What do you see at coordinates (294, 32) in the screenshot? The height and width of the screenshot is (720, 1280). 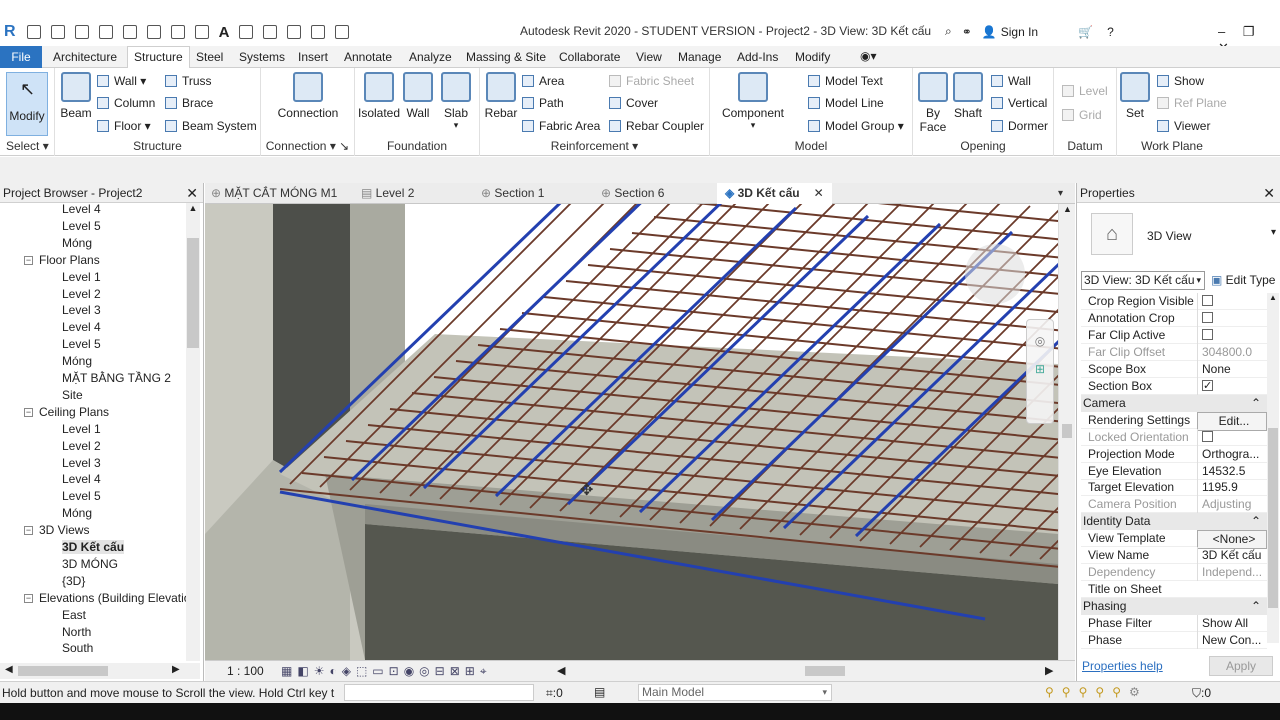 I see `thin-lines-icon` at bounding box center [294, 32].